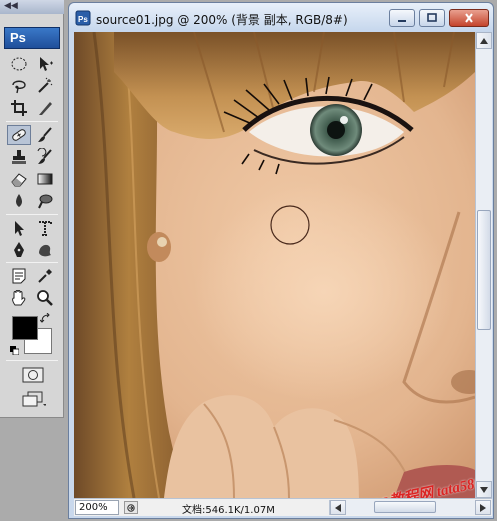 This screenshot has height=521, width=497. I want to click on scroll-up-button, so click(484, 40).